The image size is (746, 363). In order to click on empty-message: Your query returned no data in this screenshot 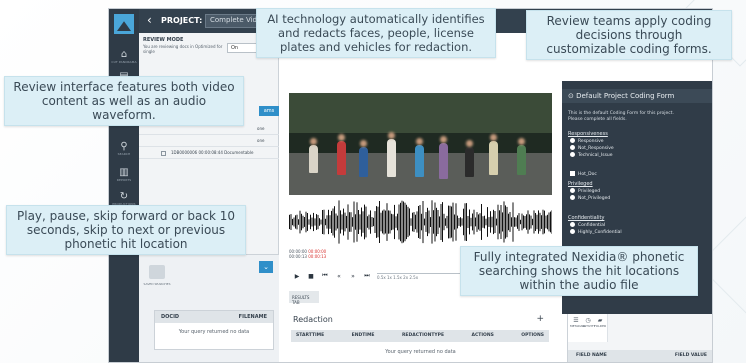, I will do `click(214, 332)`.